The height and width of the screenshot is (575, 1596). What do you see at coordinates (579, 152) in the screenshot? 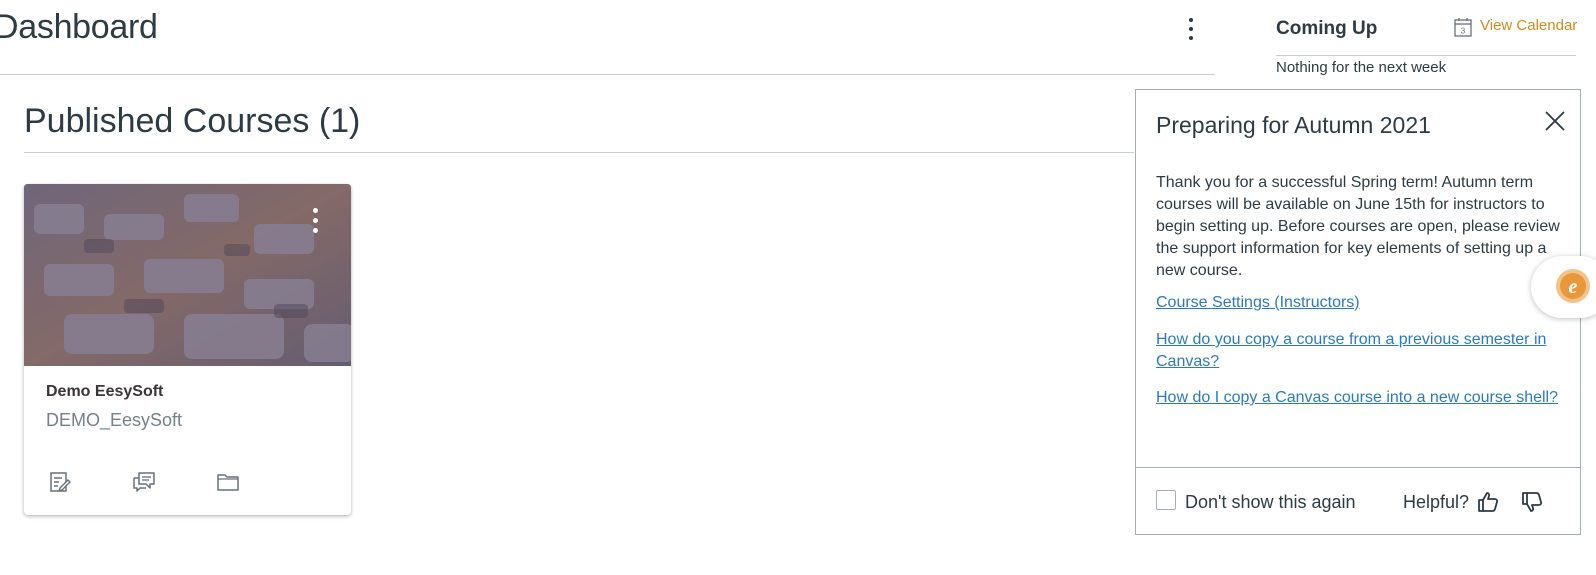
I see `section-divider` at bounding box center [579, 152].